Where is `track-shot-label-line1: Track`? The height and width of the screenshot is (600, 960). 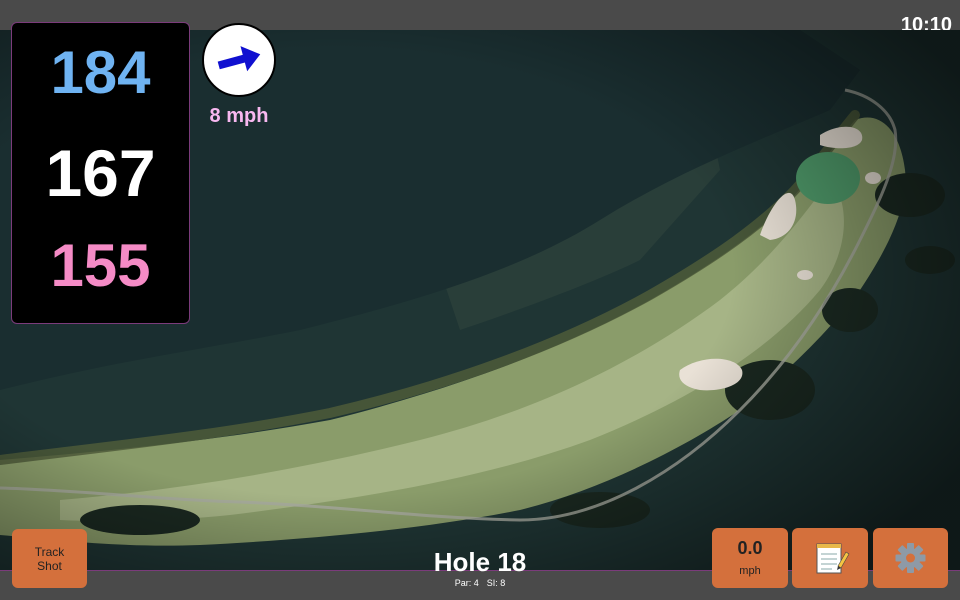
track-shot-label-line1: Track is located at coordinates (49, 551).